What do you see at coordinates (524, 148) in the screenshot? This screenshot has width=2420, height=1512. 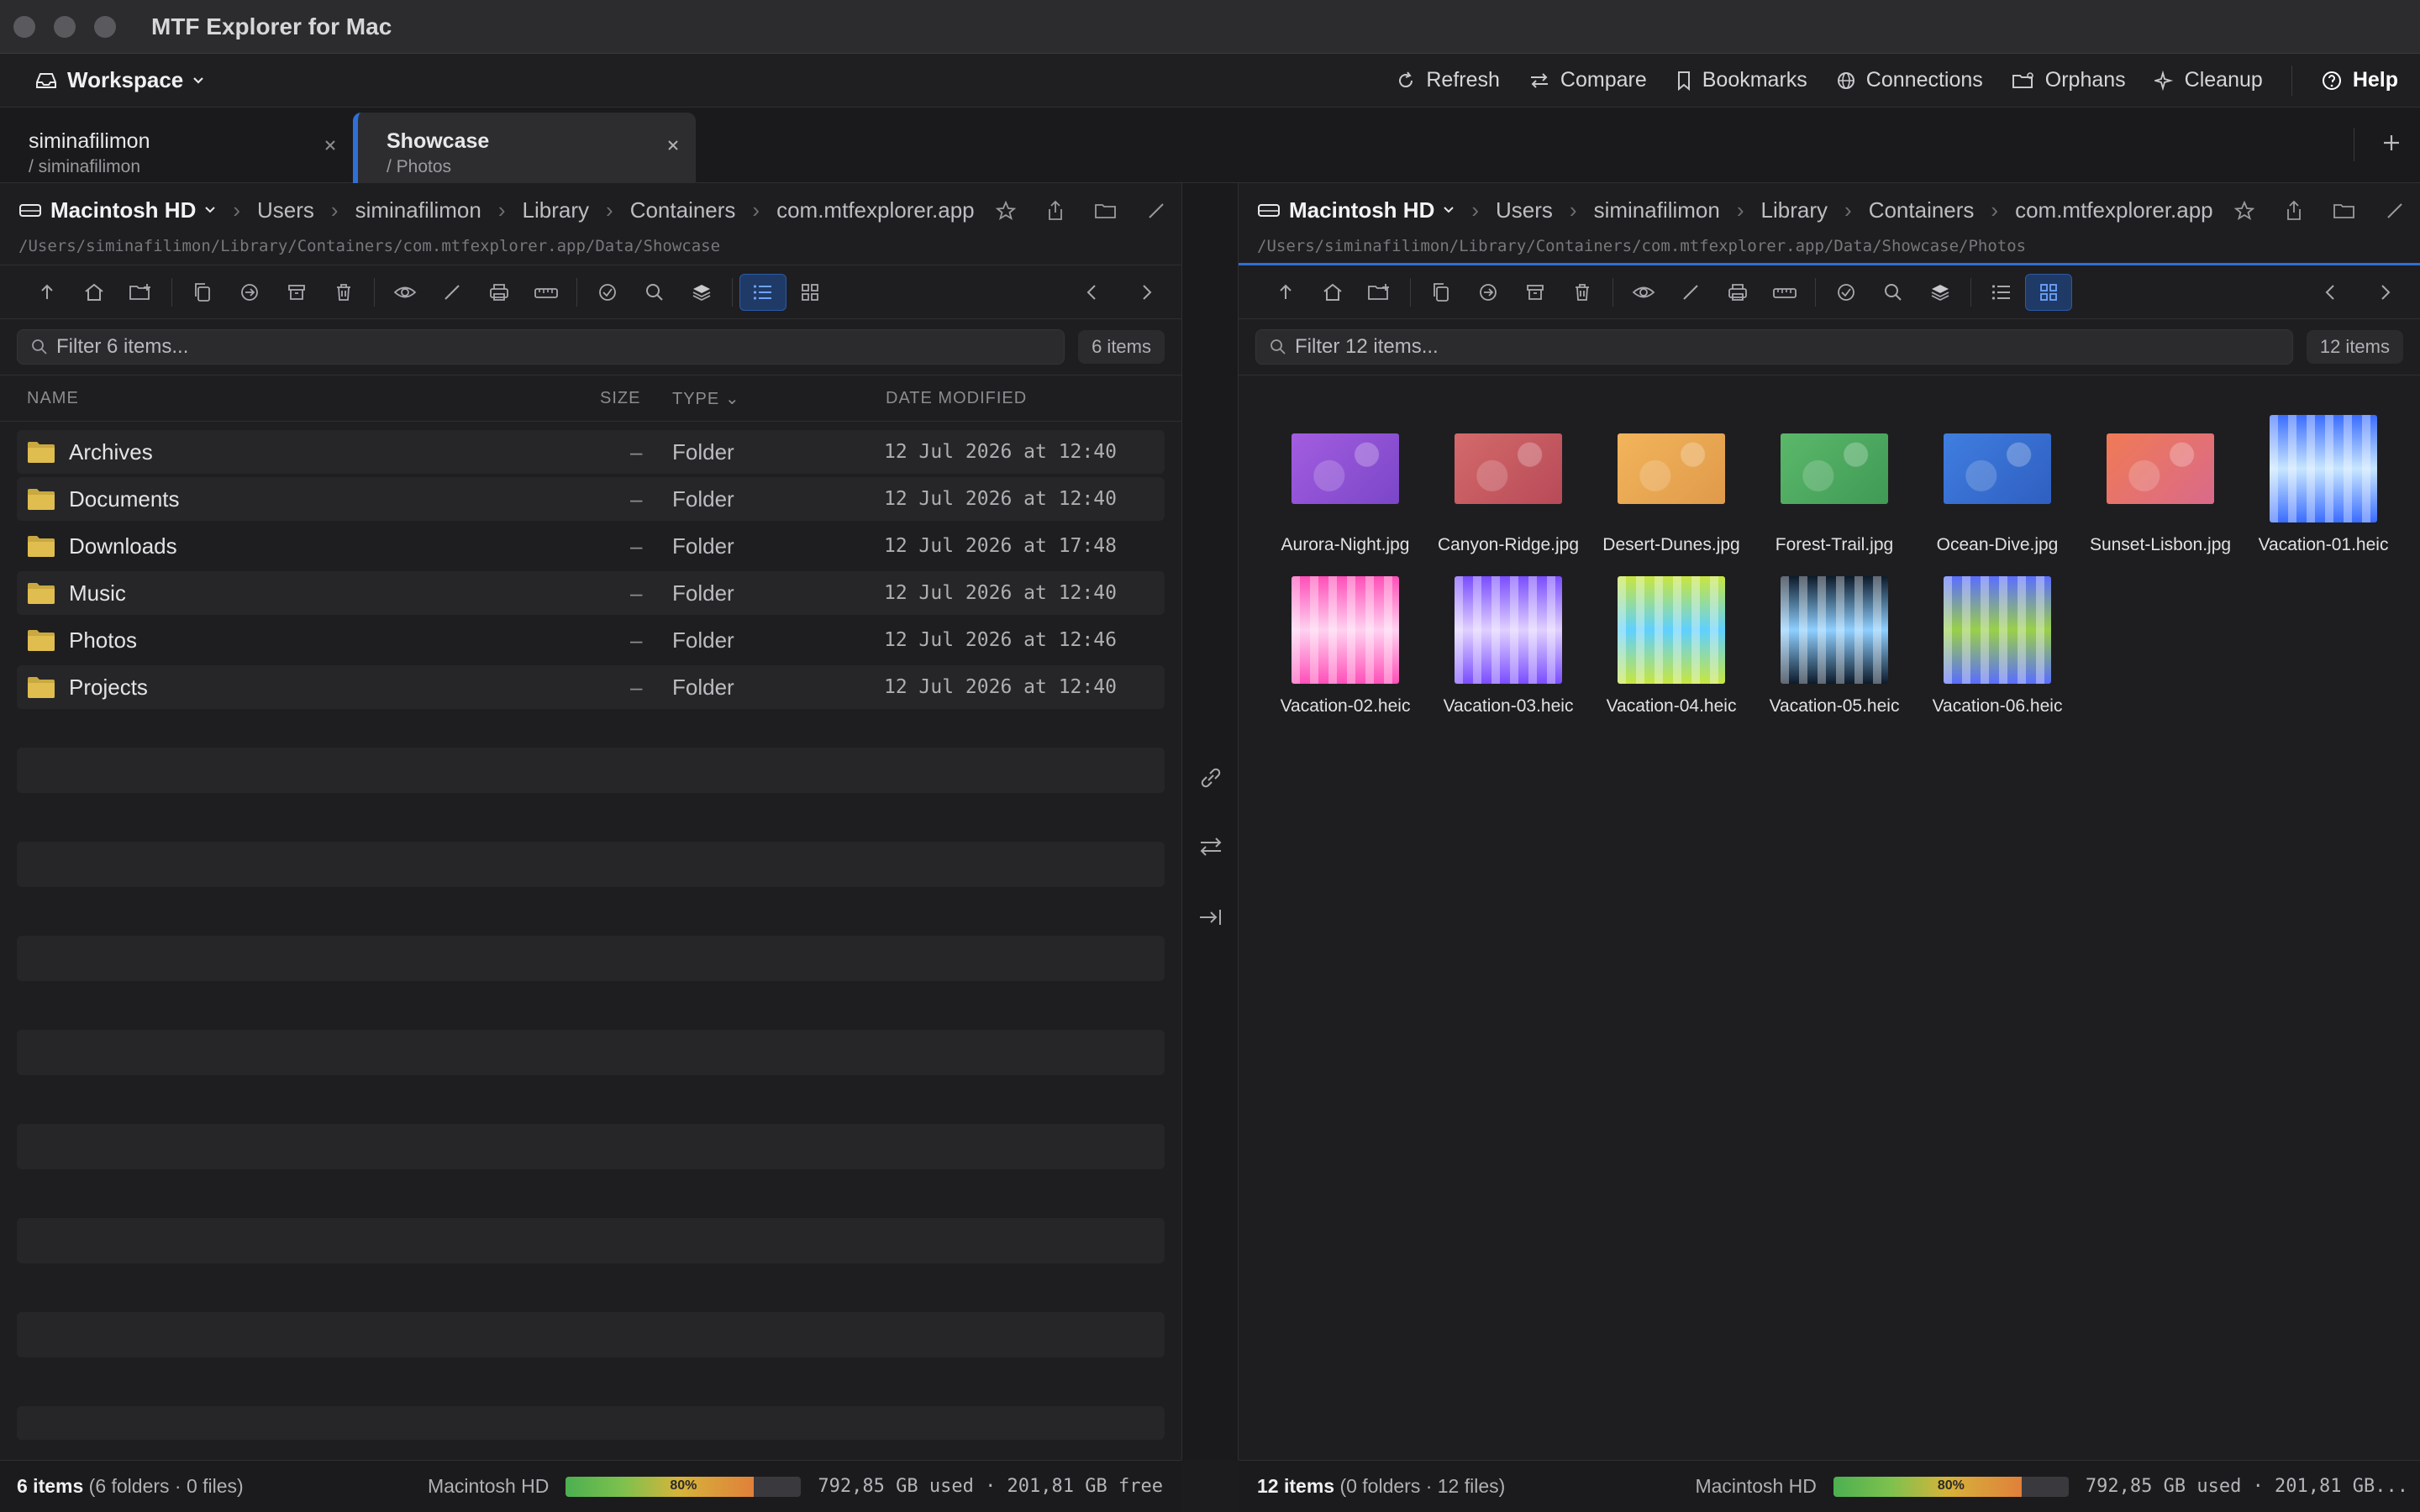 I see `tab-showcase: Showcase / Photos` at bounding box center [524, 148].